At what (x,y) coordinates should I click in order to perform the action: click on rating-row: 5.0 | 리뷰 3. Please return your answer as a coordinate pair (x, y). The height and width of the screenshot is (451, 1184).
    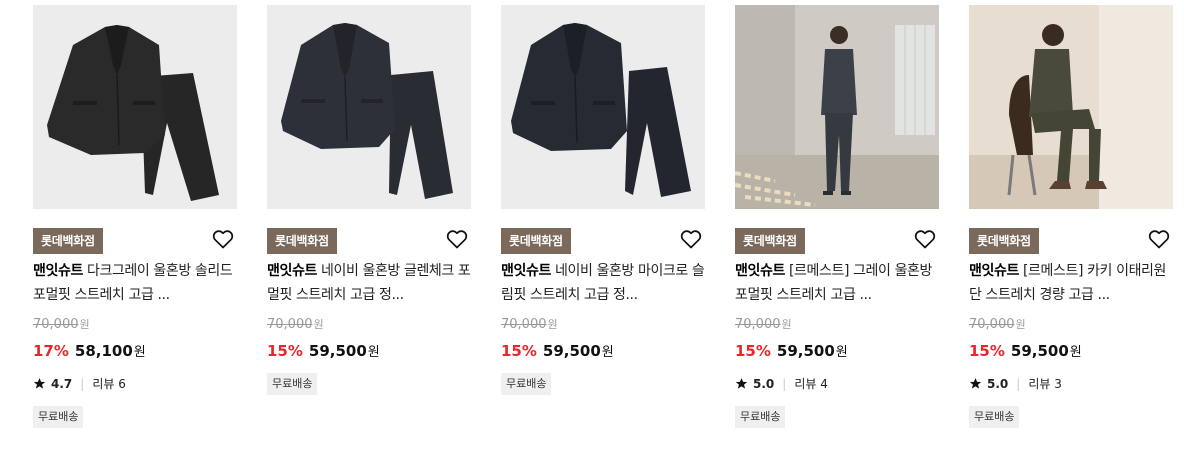
    Looking at the image, I should click on (1015, 383).